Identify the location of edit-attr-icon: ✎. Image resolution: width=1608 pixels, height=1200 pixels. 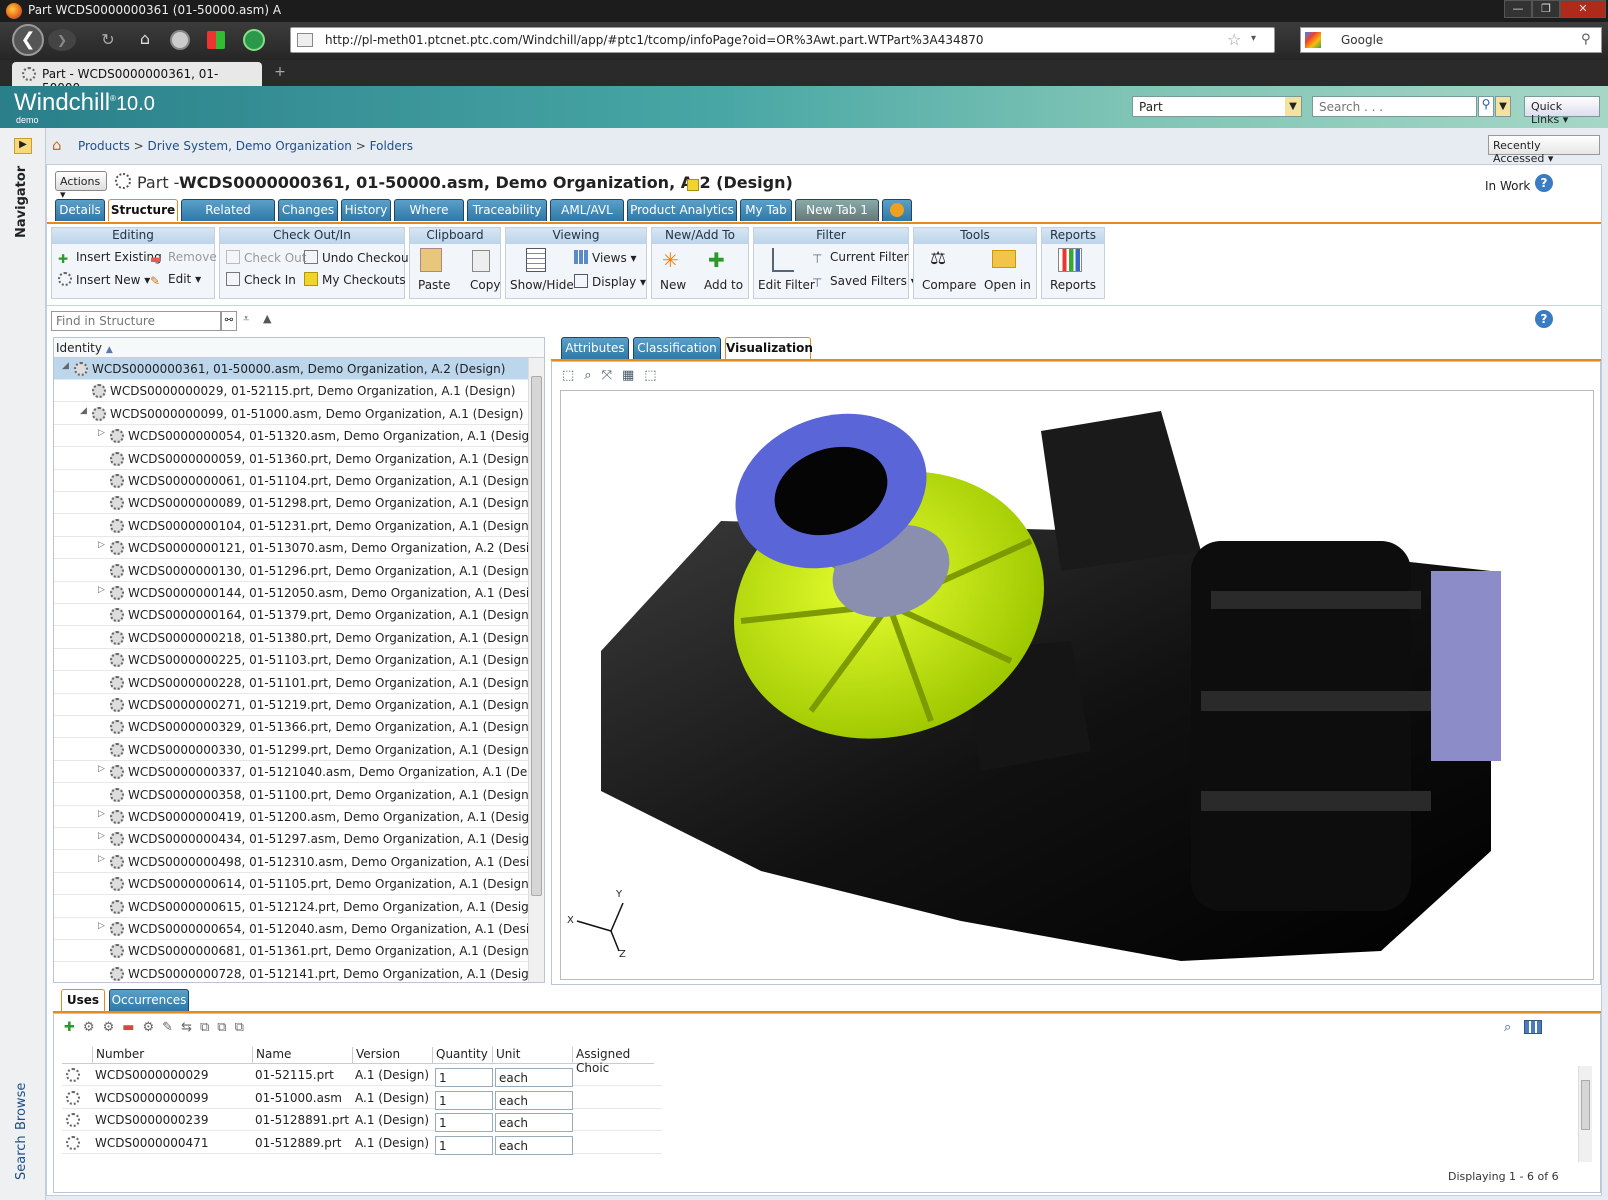
(171, 1027).